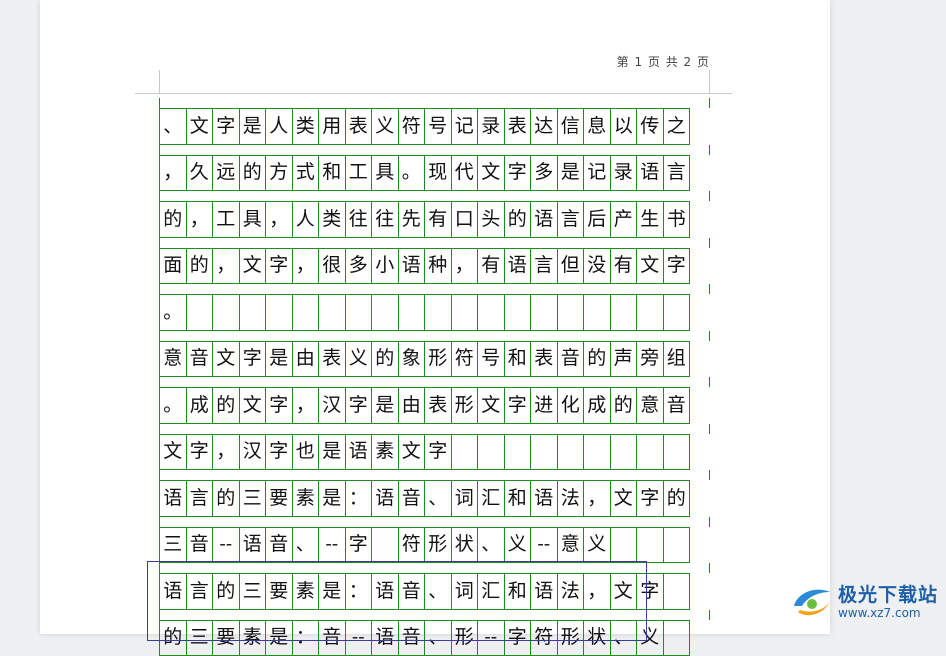 The image size is (946, 656). Describe the element at coordinates (253, 591) in the screenshot. I see `grid-cell: 三` at that location.